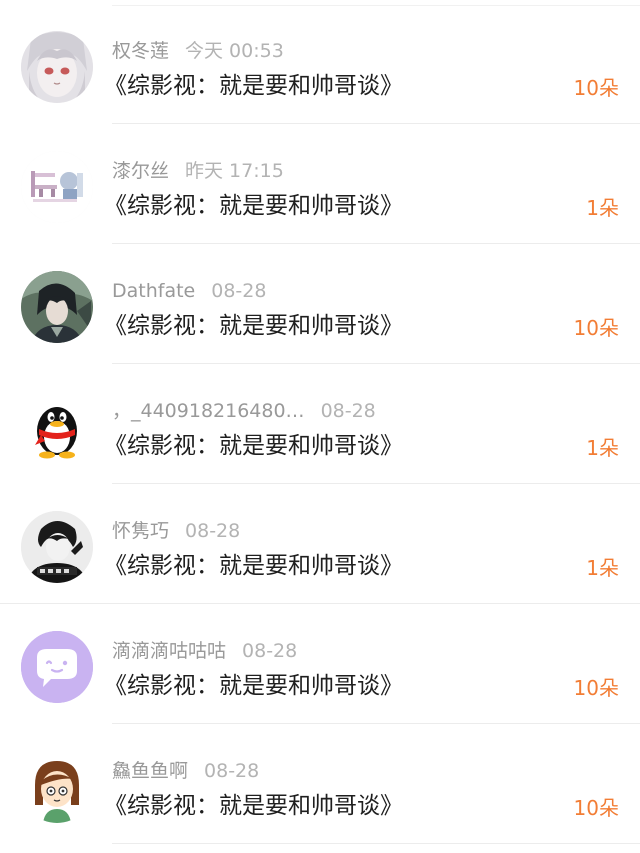 Image resolution: width=640 pixels, height=853 pixels. Describe the element at coordinates (376, 843) in the screenshot. I see `divider` at that location.